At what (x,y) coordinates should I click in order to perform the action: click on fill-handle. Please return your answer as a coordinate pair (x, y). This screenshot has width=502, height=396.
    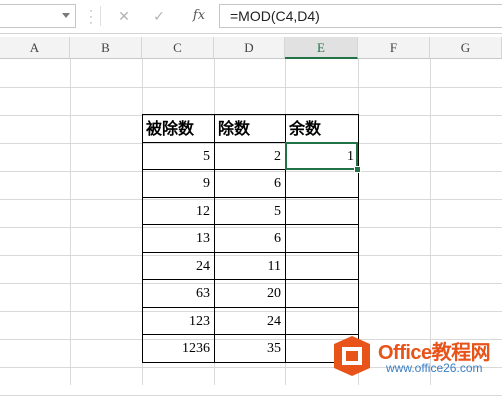
    Looking at the image, I should click on (357, 169).